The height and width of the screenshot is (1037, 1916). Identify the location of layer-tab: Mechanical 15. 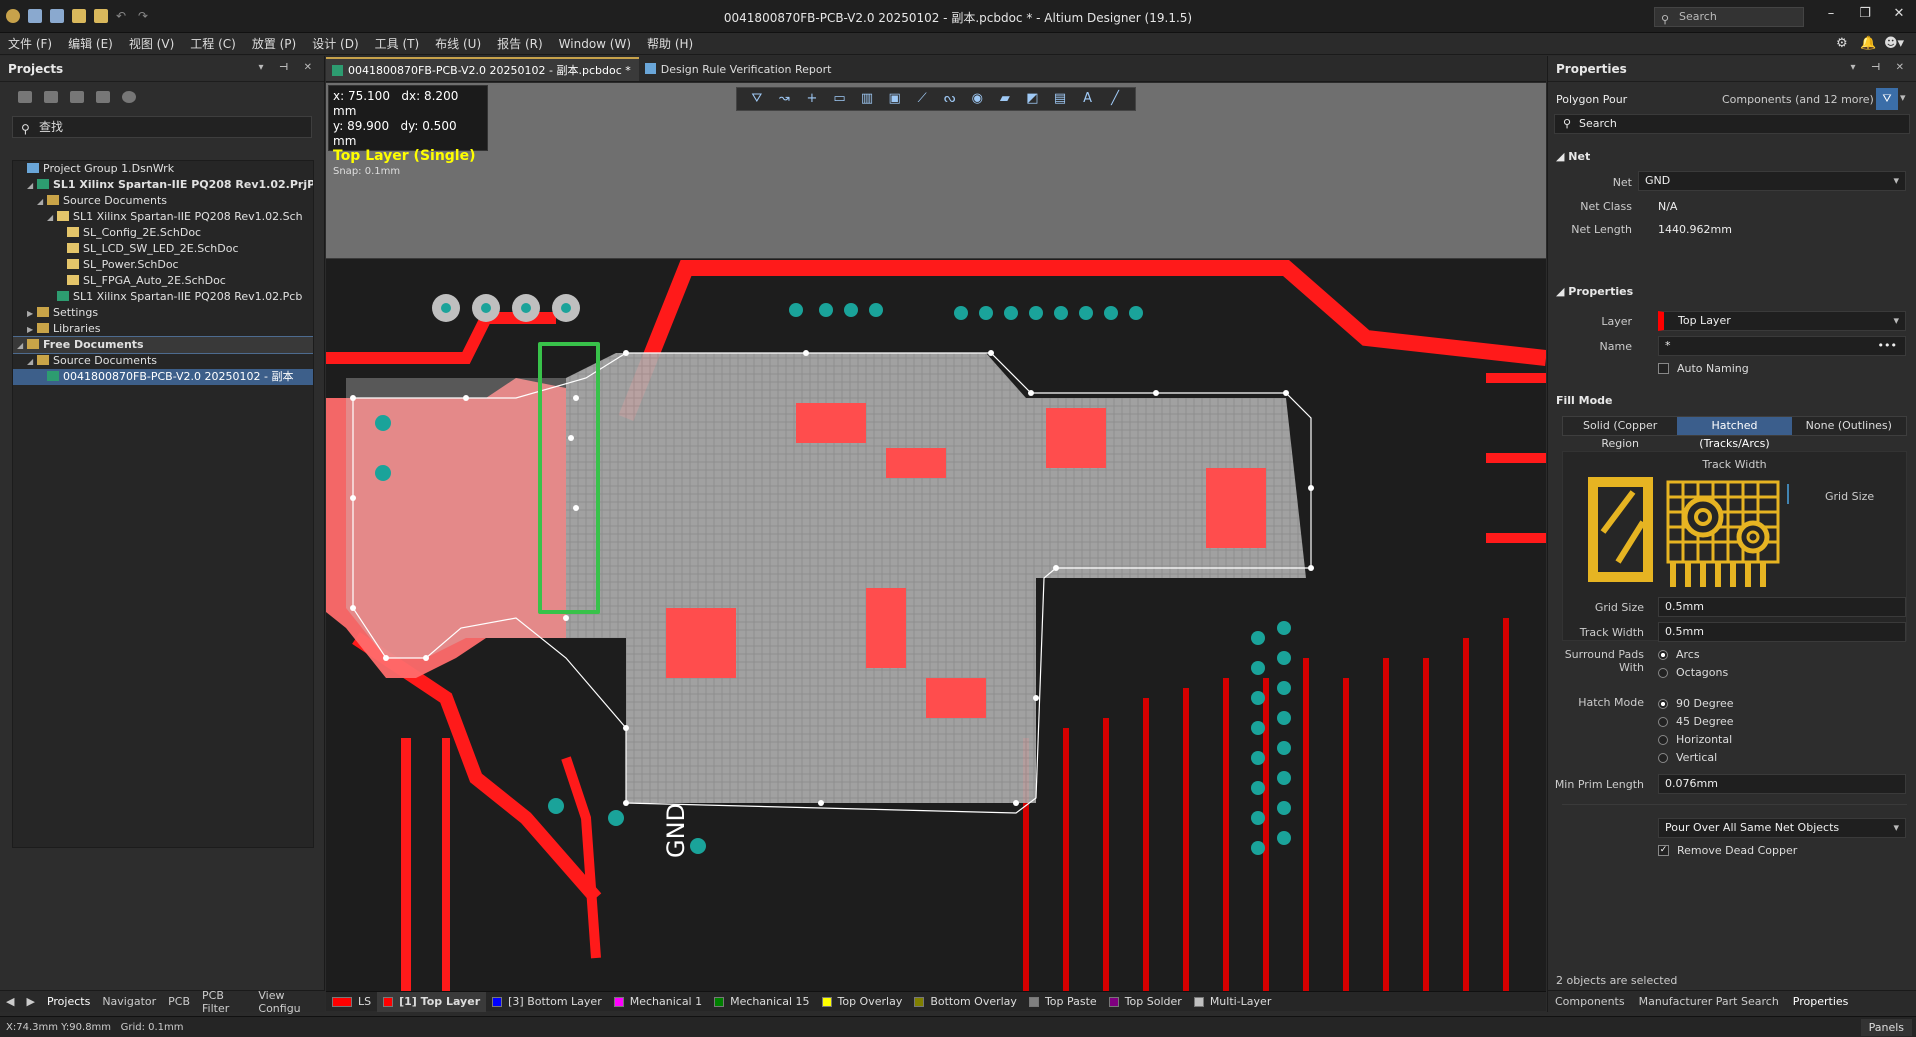
(761, 1002).